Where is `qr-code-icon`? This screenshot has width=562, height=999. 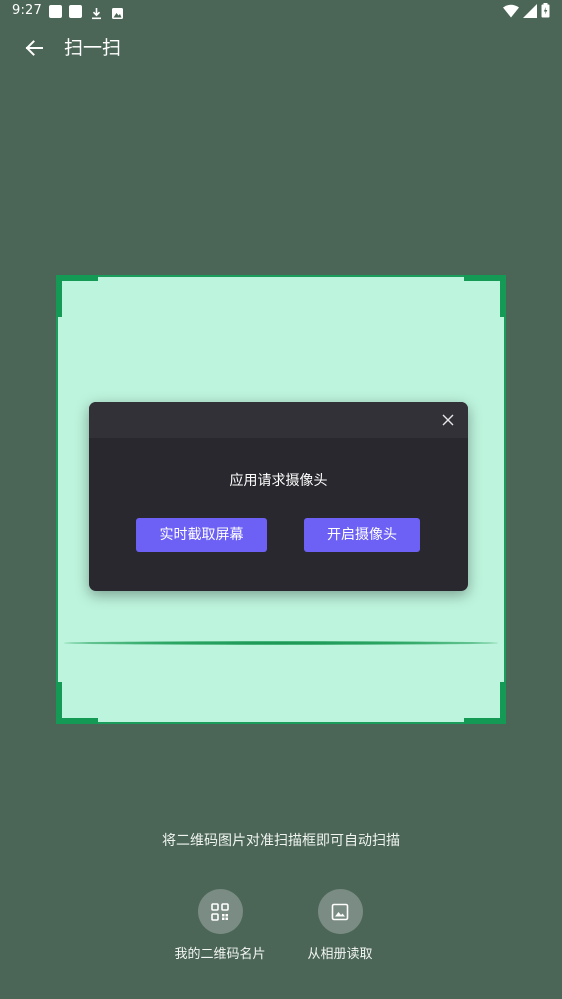 qr-code-icon is located at coordinates (220, 911).